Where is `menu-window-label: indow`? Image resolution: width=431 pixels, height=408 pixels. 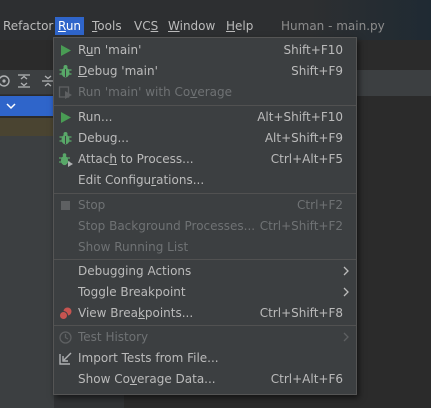
menu-window-label: indow is located at coordinates (197, 26).